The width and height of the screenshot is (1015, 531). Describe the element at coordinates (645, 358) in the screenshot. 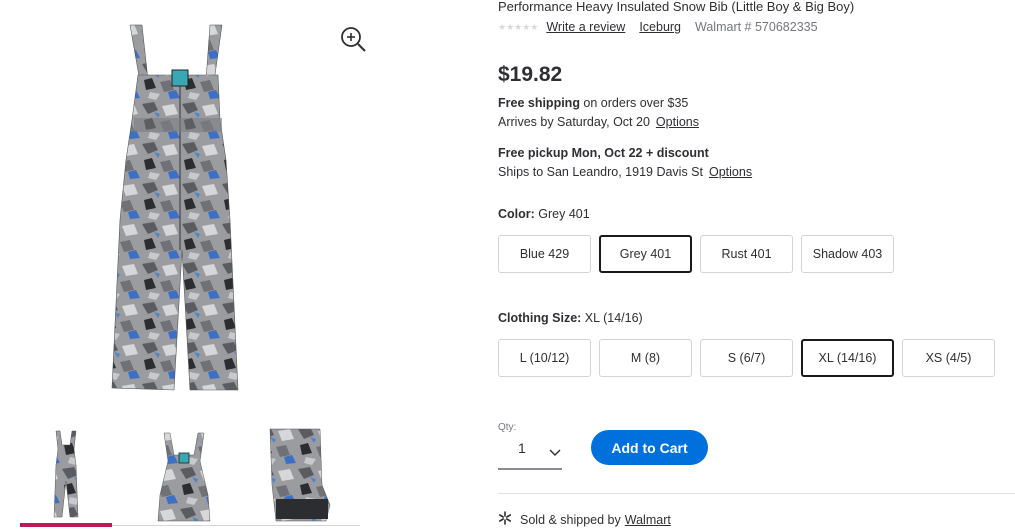

I see `size-option-m: M (8)` at that location.